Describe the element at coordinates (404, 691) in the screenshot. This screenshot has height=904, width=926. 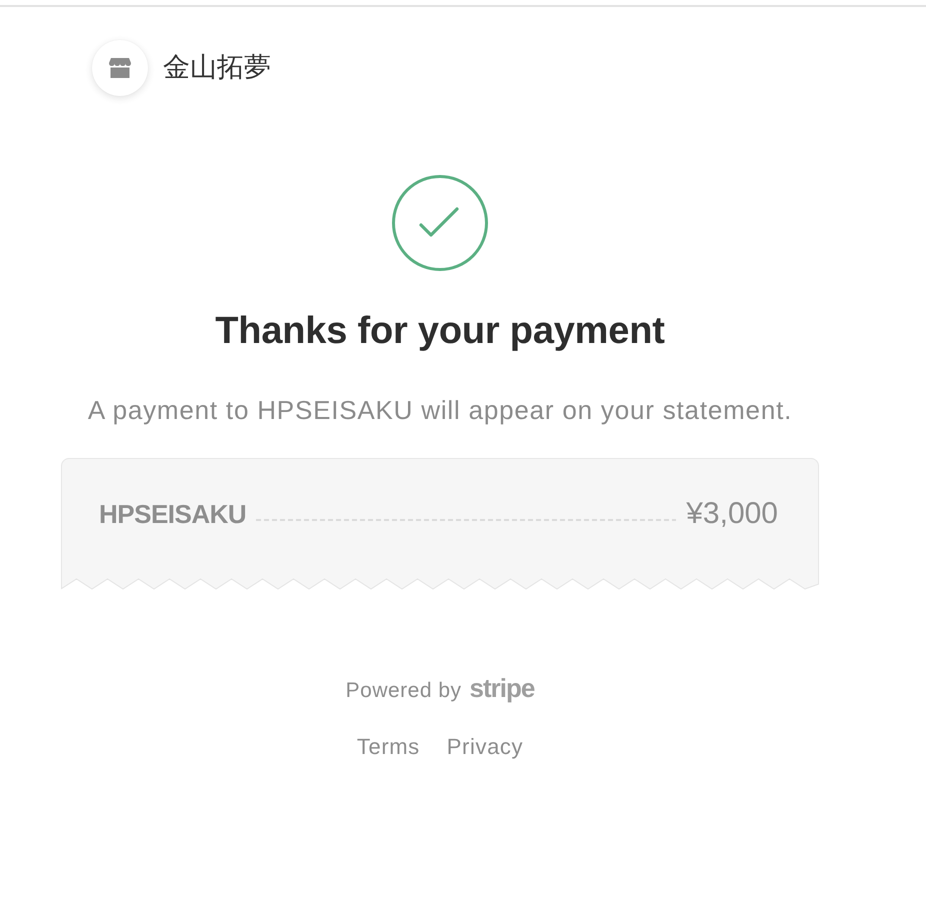
I see `powered-by-text: Powered by` at that location.